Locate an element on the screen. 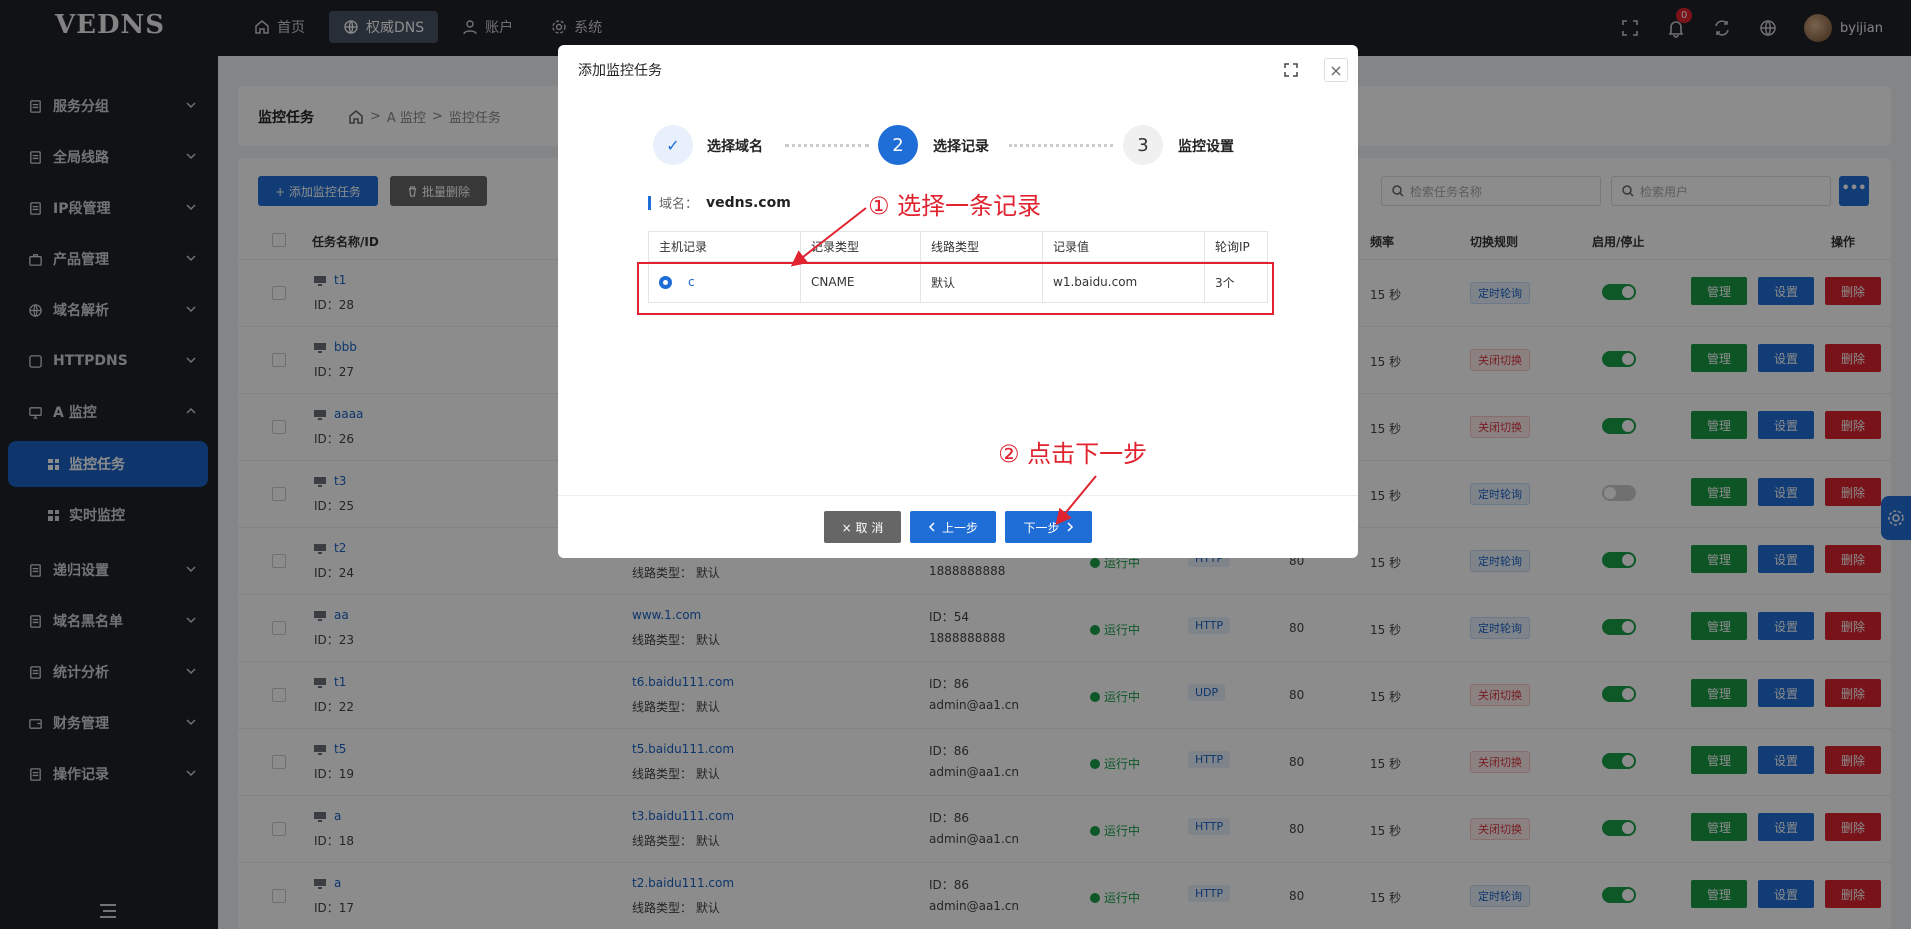 The width and height of the screenshot is (1911, 929). dialog-footer-divider is located at coordinates (958, 495).